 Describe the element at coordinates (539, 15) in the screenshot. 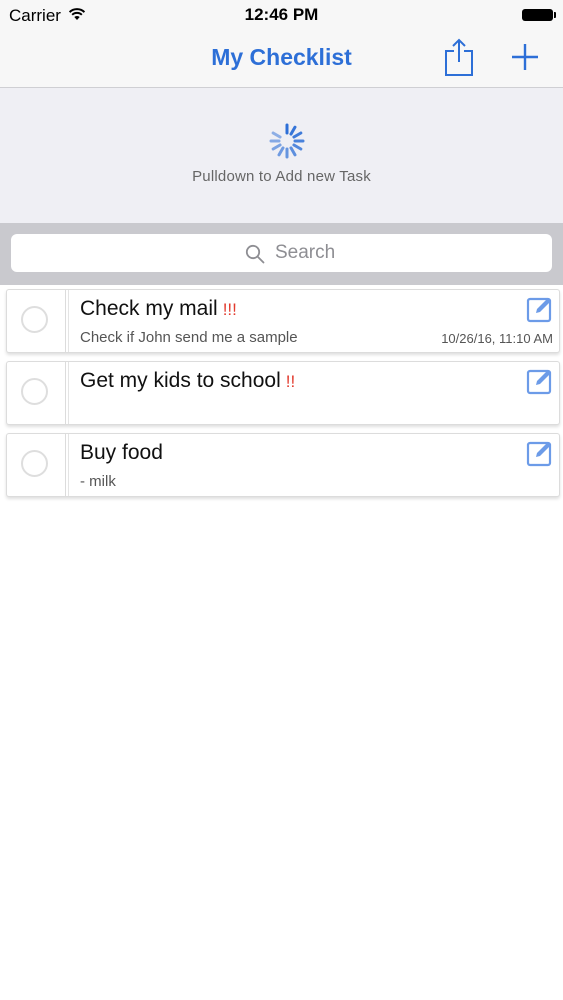

I see `battery-icon` at that location.